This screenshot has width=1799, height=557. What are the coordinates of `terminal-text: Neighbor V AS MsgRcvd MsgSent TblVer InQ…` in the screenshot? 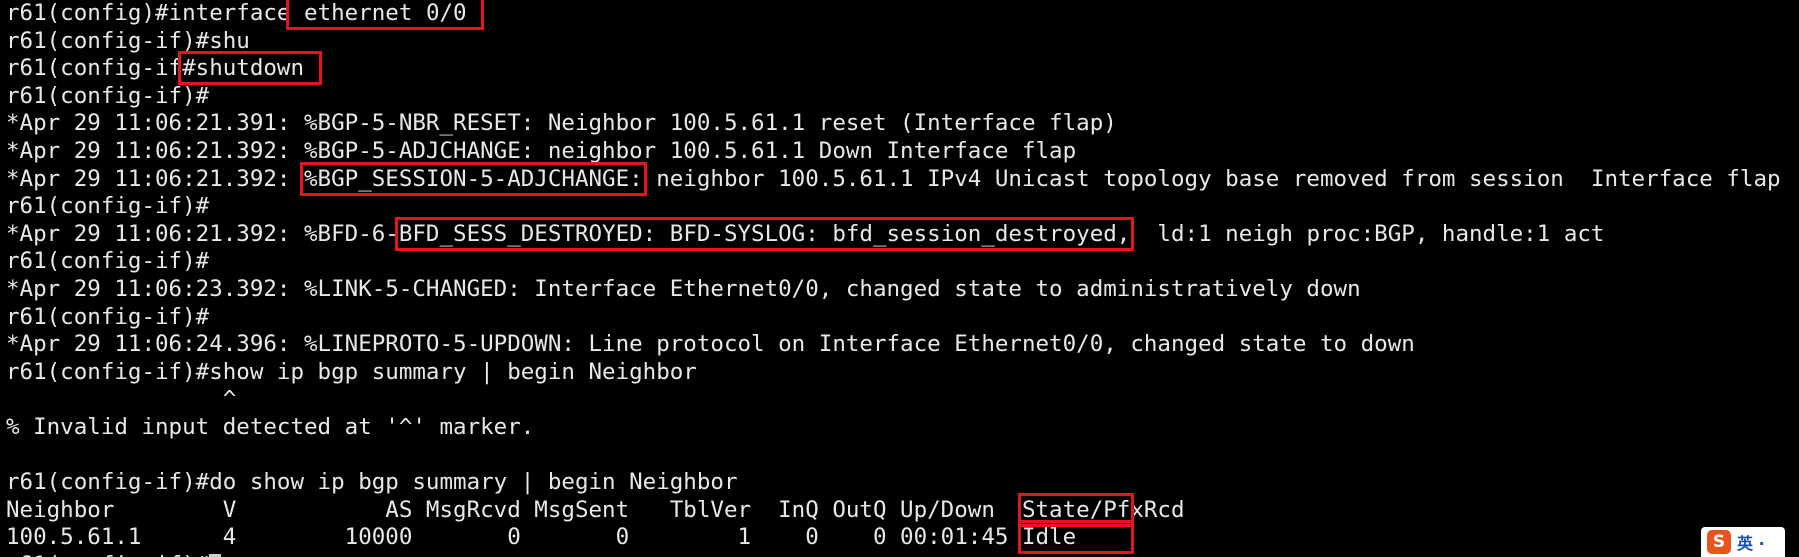 It's located at (514, 509).